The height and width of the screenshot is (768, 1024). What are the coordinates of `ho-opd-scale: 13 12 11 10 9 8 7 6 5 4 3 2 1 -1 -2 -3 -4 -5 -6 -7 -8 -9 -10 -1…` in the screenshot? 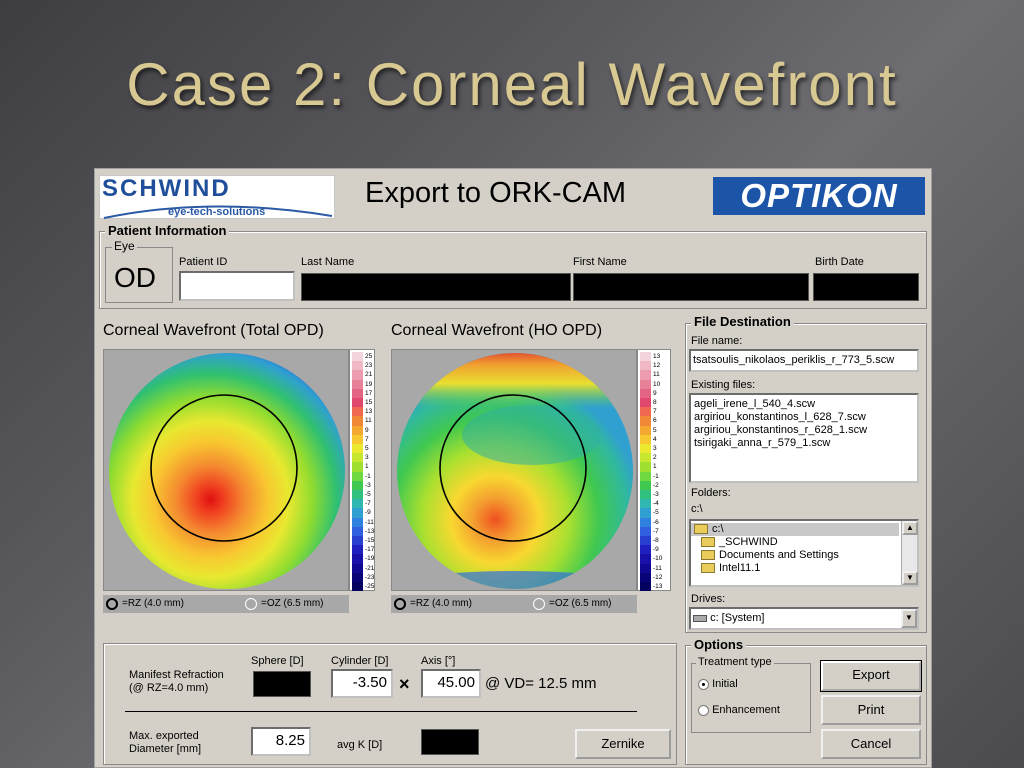 It's located at (654, 470).